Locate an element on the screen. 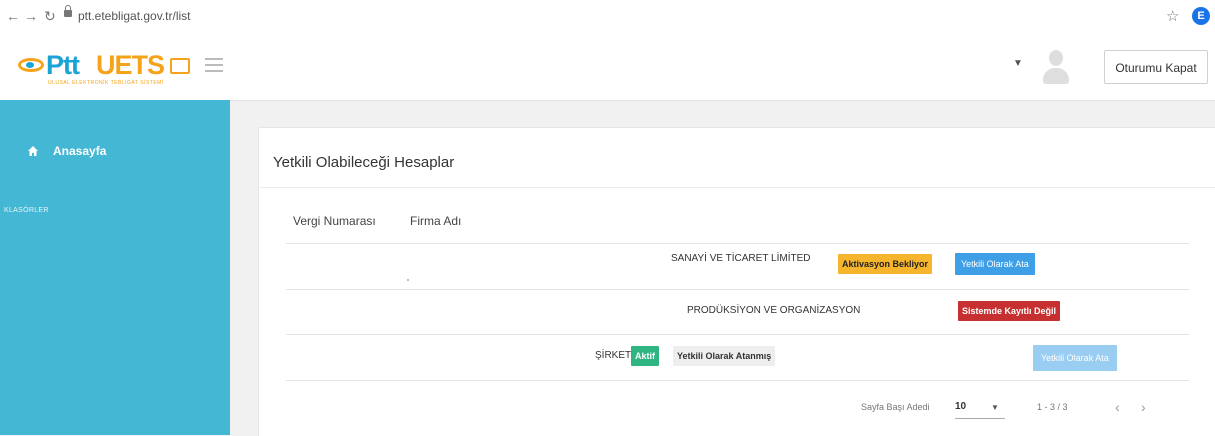 The image size is (1215, 436). authority-badge: Yetkili Olarak Atanmış is located at coordinates (724, 356).